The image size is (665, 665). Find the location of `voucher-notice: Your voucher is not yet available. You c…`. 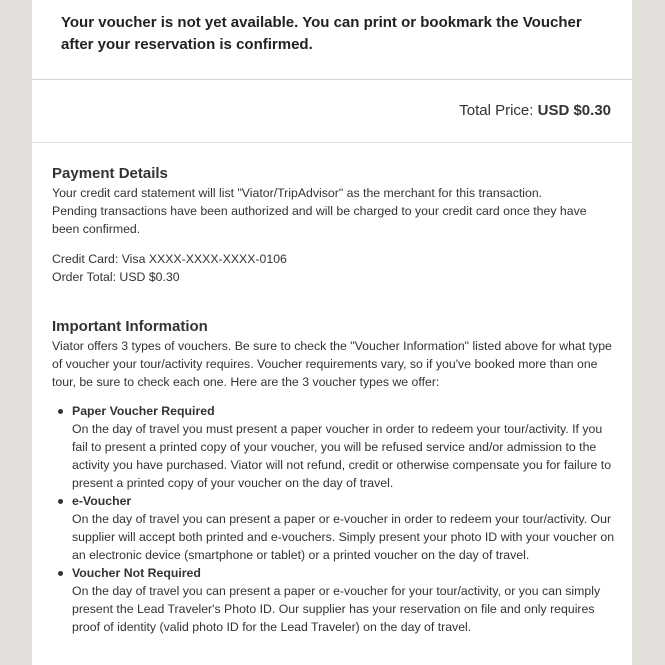

voucher-notice: Your voucher is not yet available. You c… is located at coordinates (321, 33).